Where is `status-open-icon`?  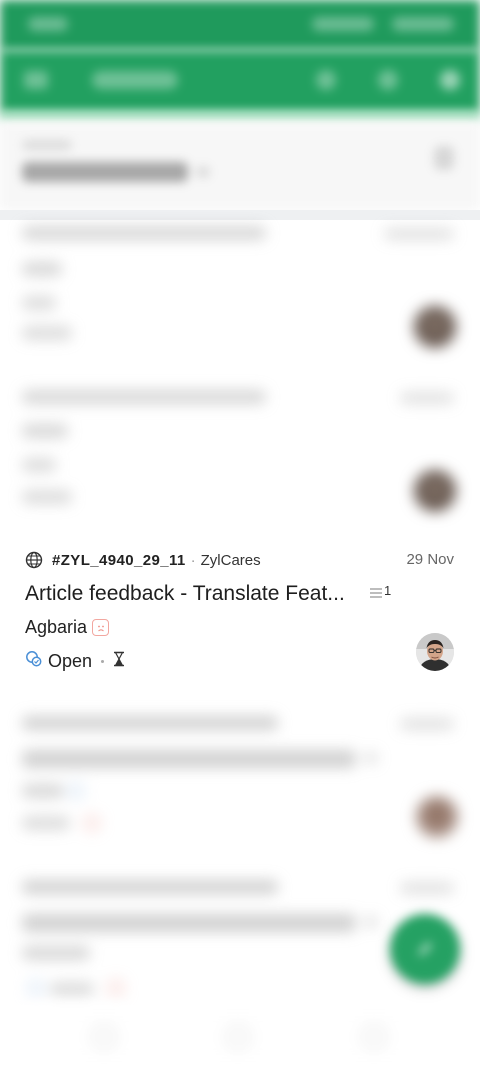
status-open-icon is located at coordinates (34, 661).